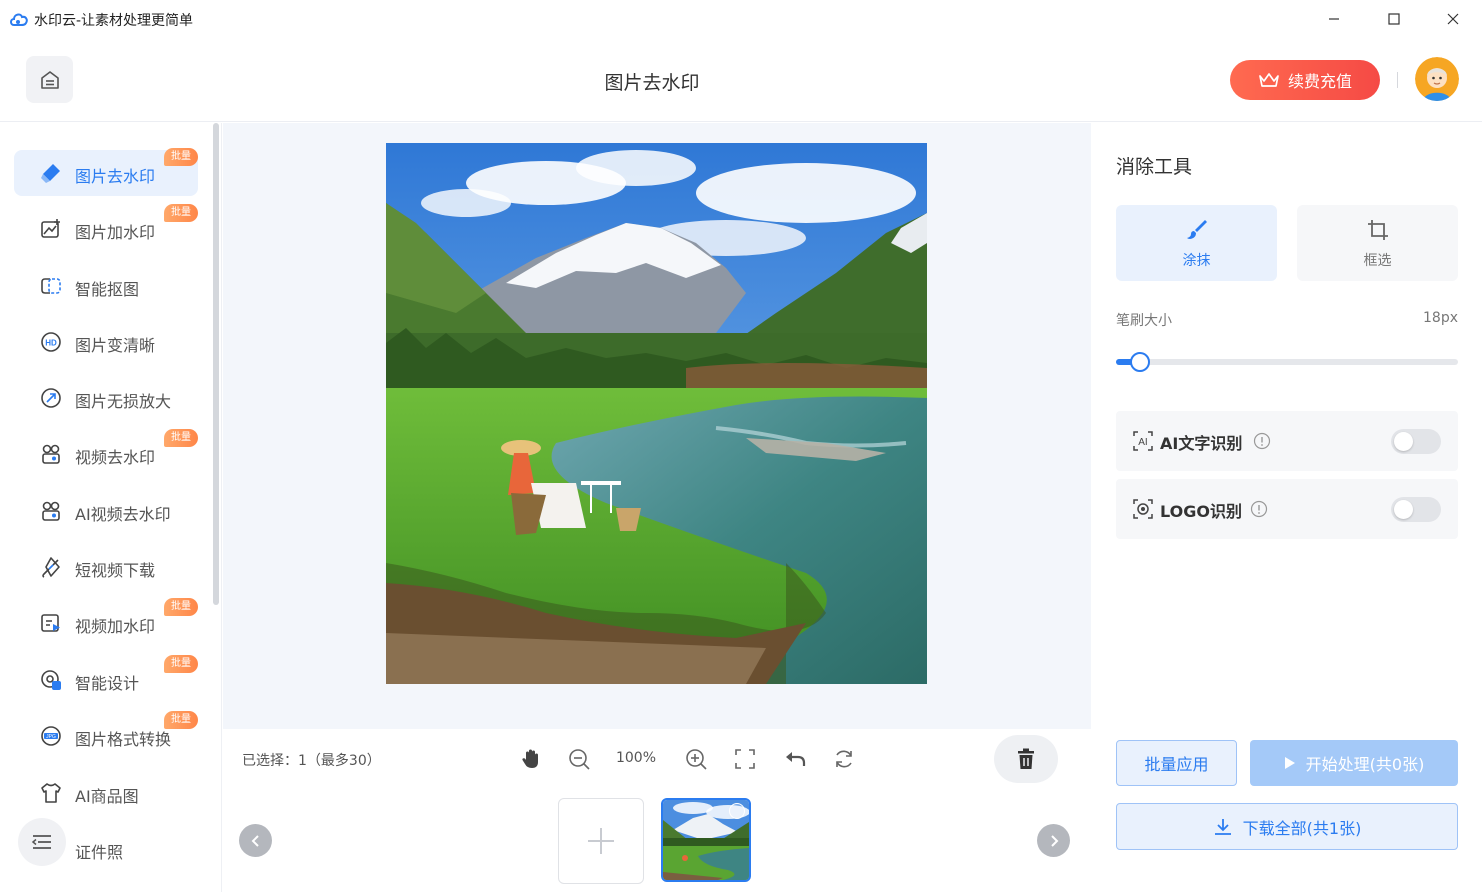  I want to click on toggle-label: LOGO识别, so click(1201, 511).